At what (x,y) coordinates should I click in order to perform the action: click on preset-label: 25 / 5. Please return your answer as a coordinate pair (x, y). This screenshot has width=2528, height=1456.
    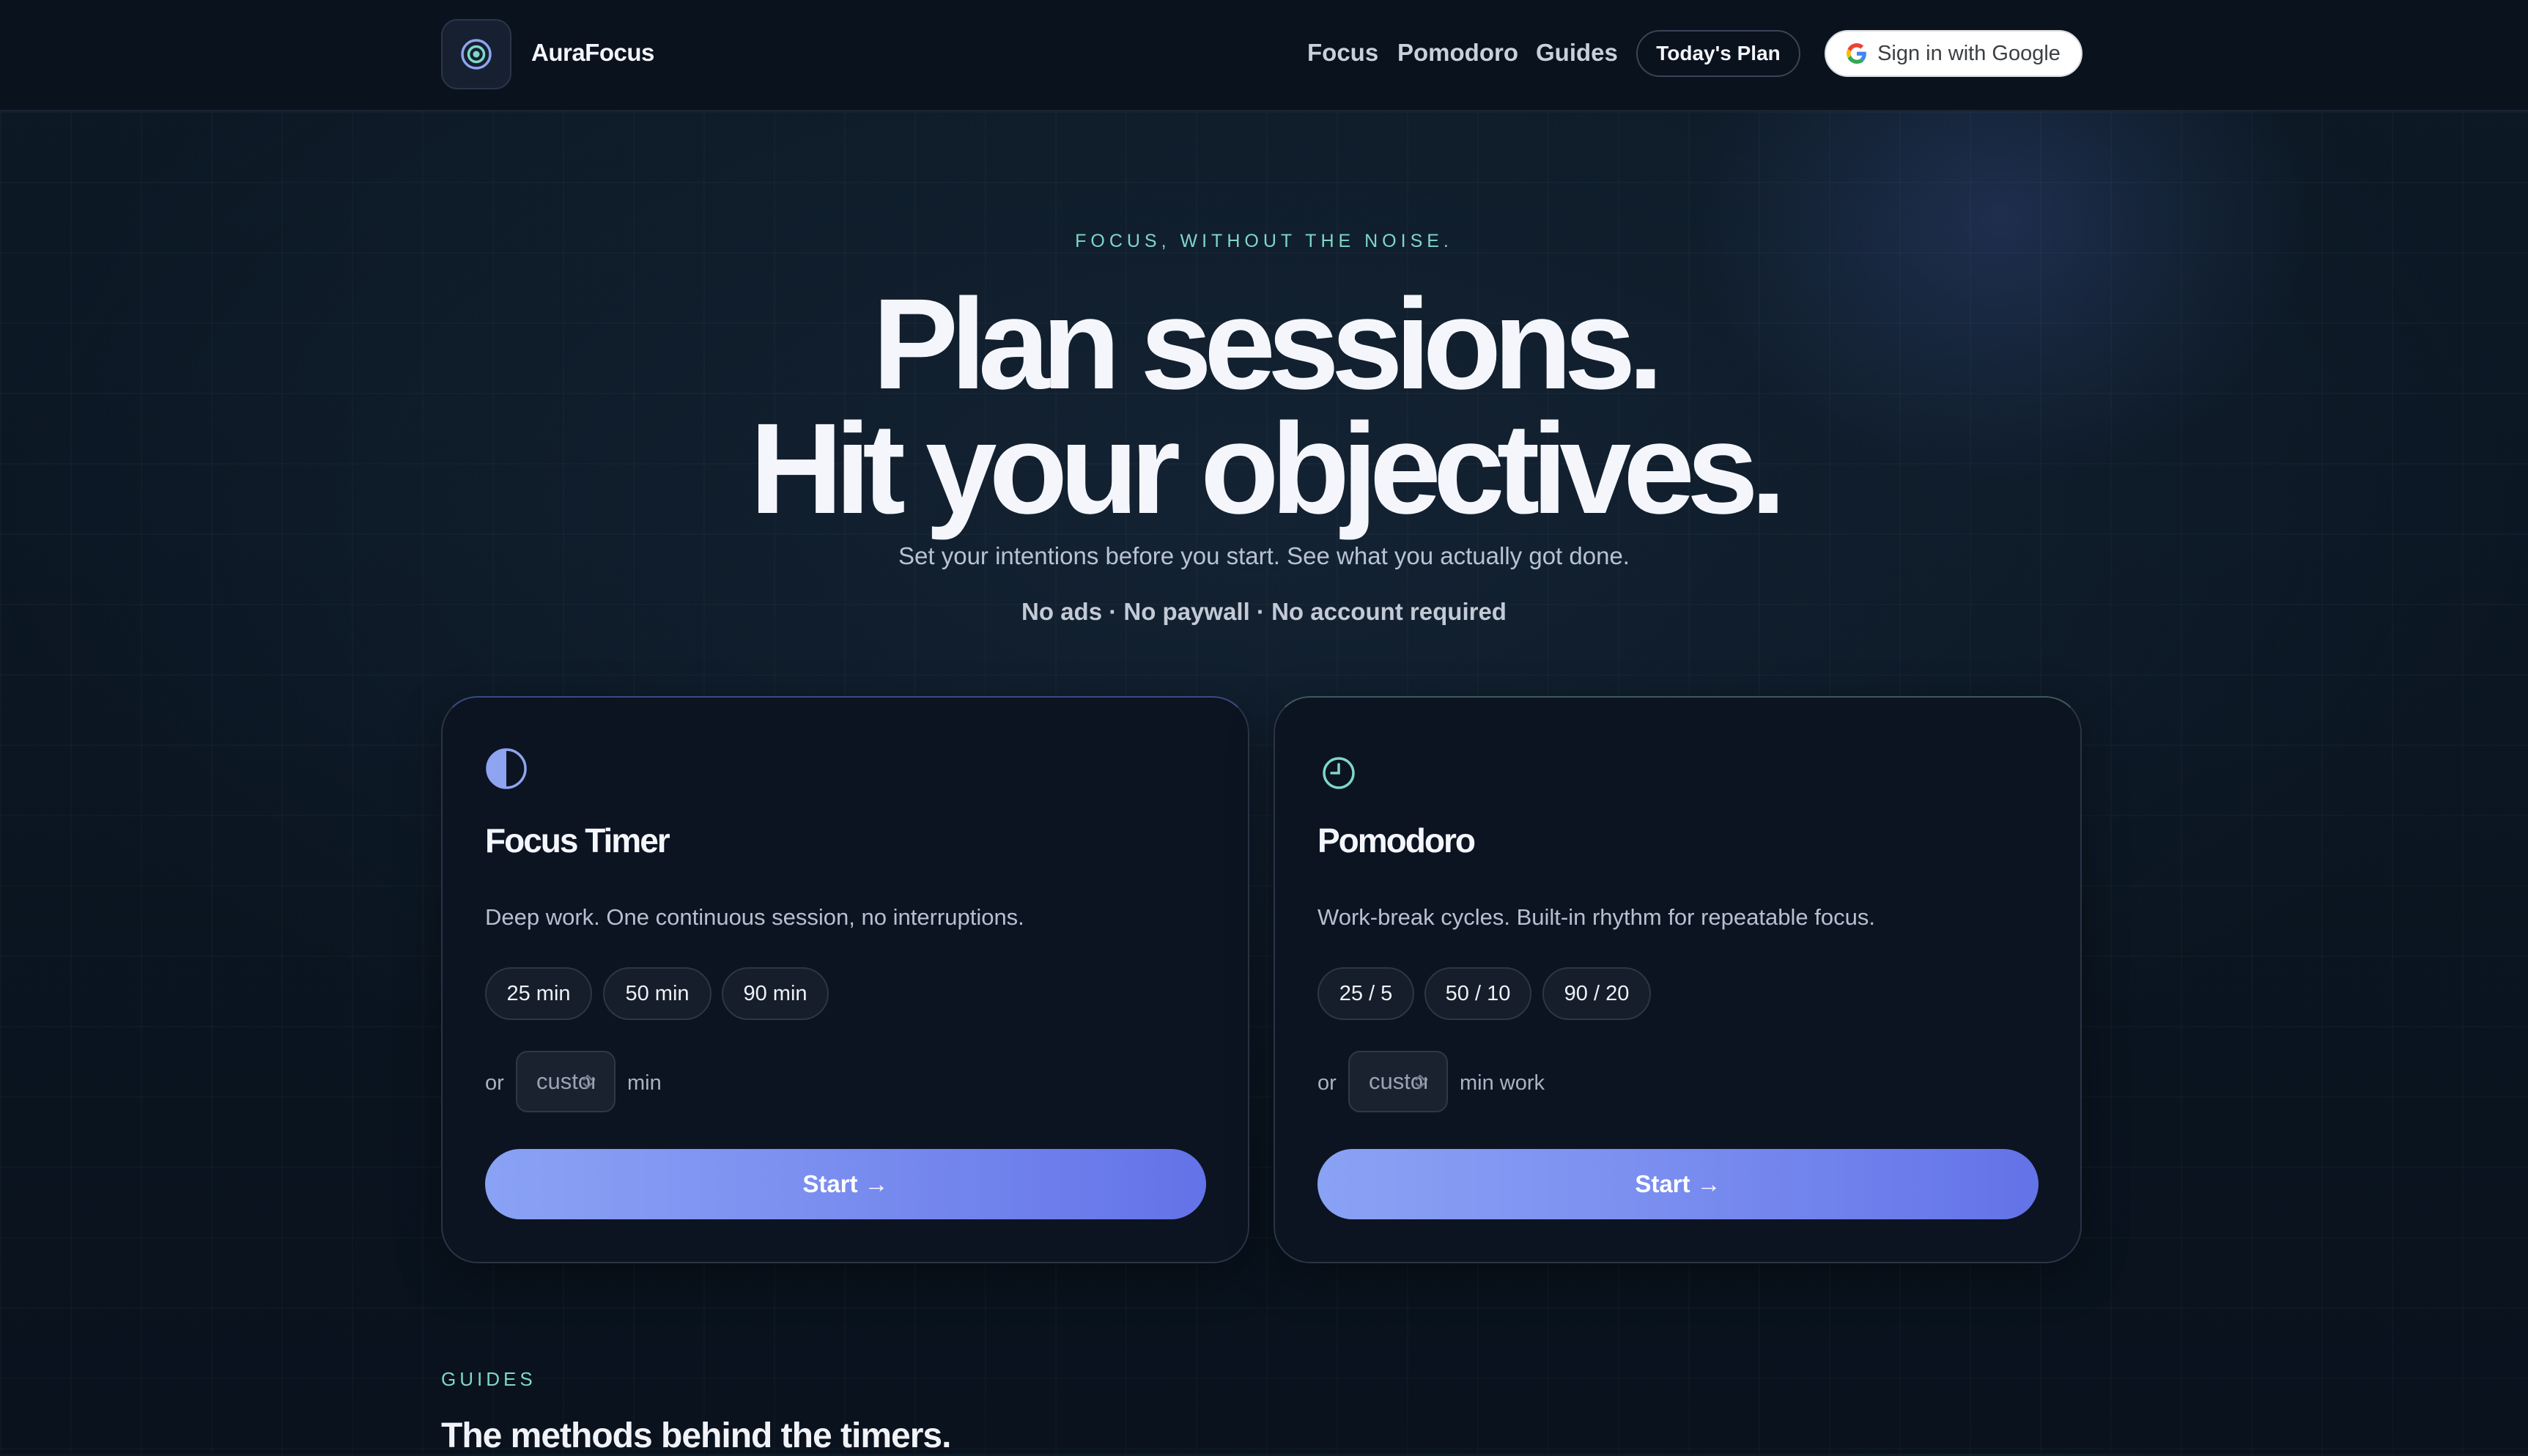
    Looking at the image, I should click on (1366, 993).